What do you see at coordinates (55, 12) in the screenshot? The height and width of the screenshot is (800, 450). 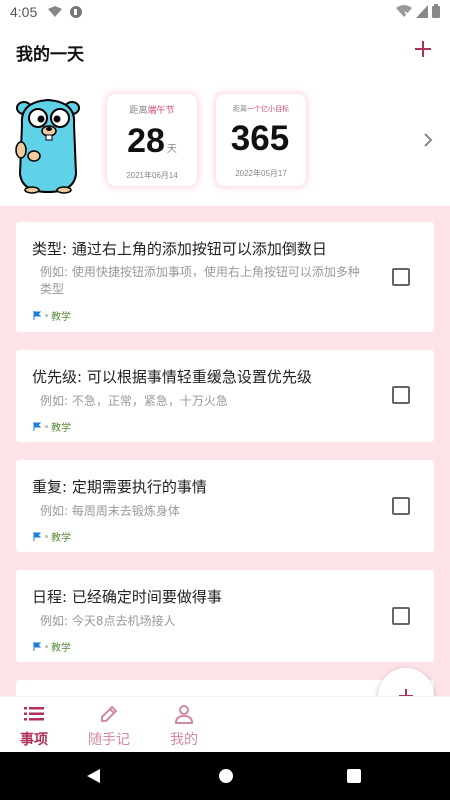 I see `cast-icon` at bounding box center [55, 12].